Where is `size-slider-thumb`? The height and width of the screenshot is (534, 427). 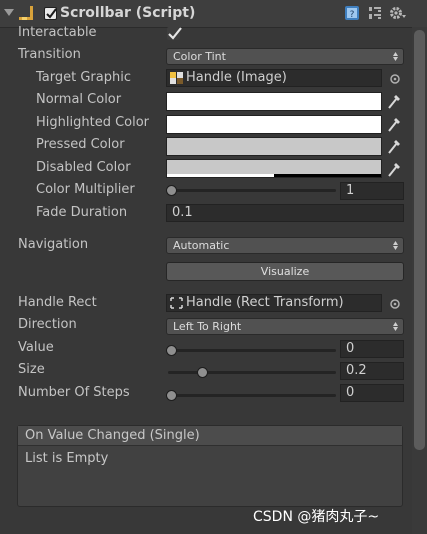 size-slider-thumb is located at coordinates (203, 372).